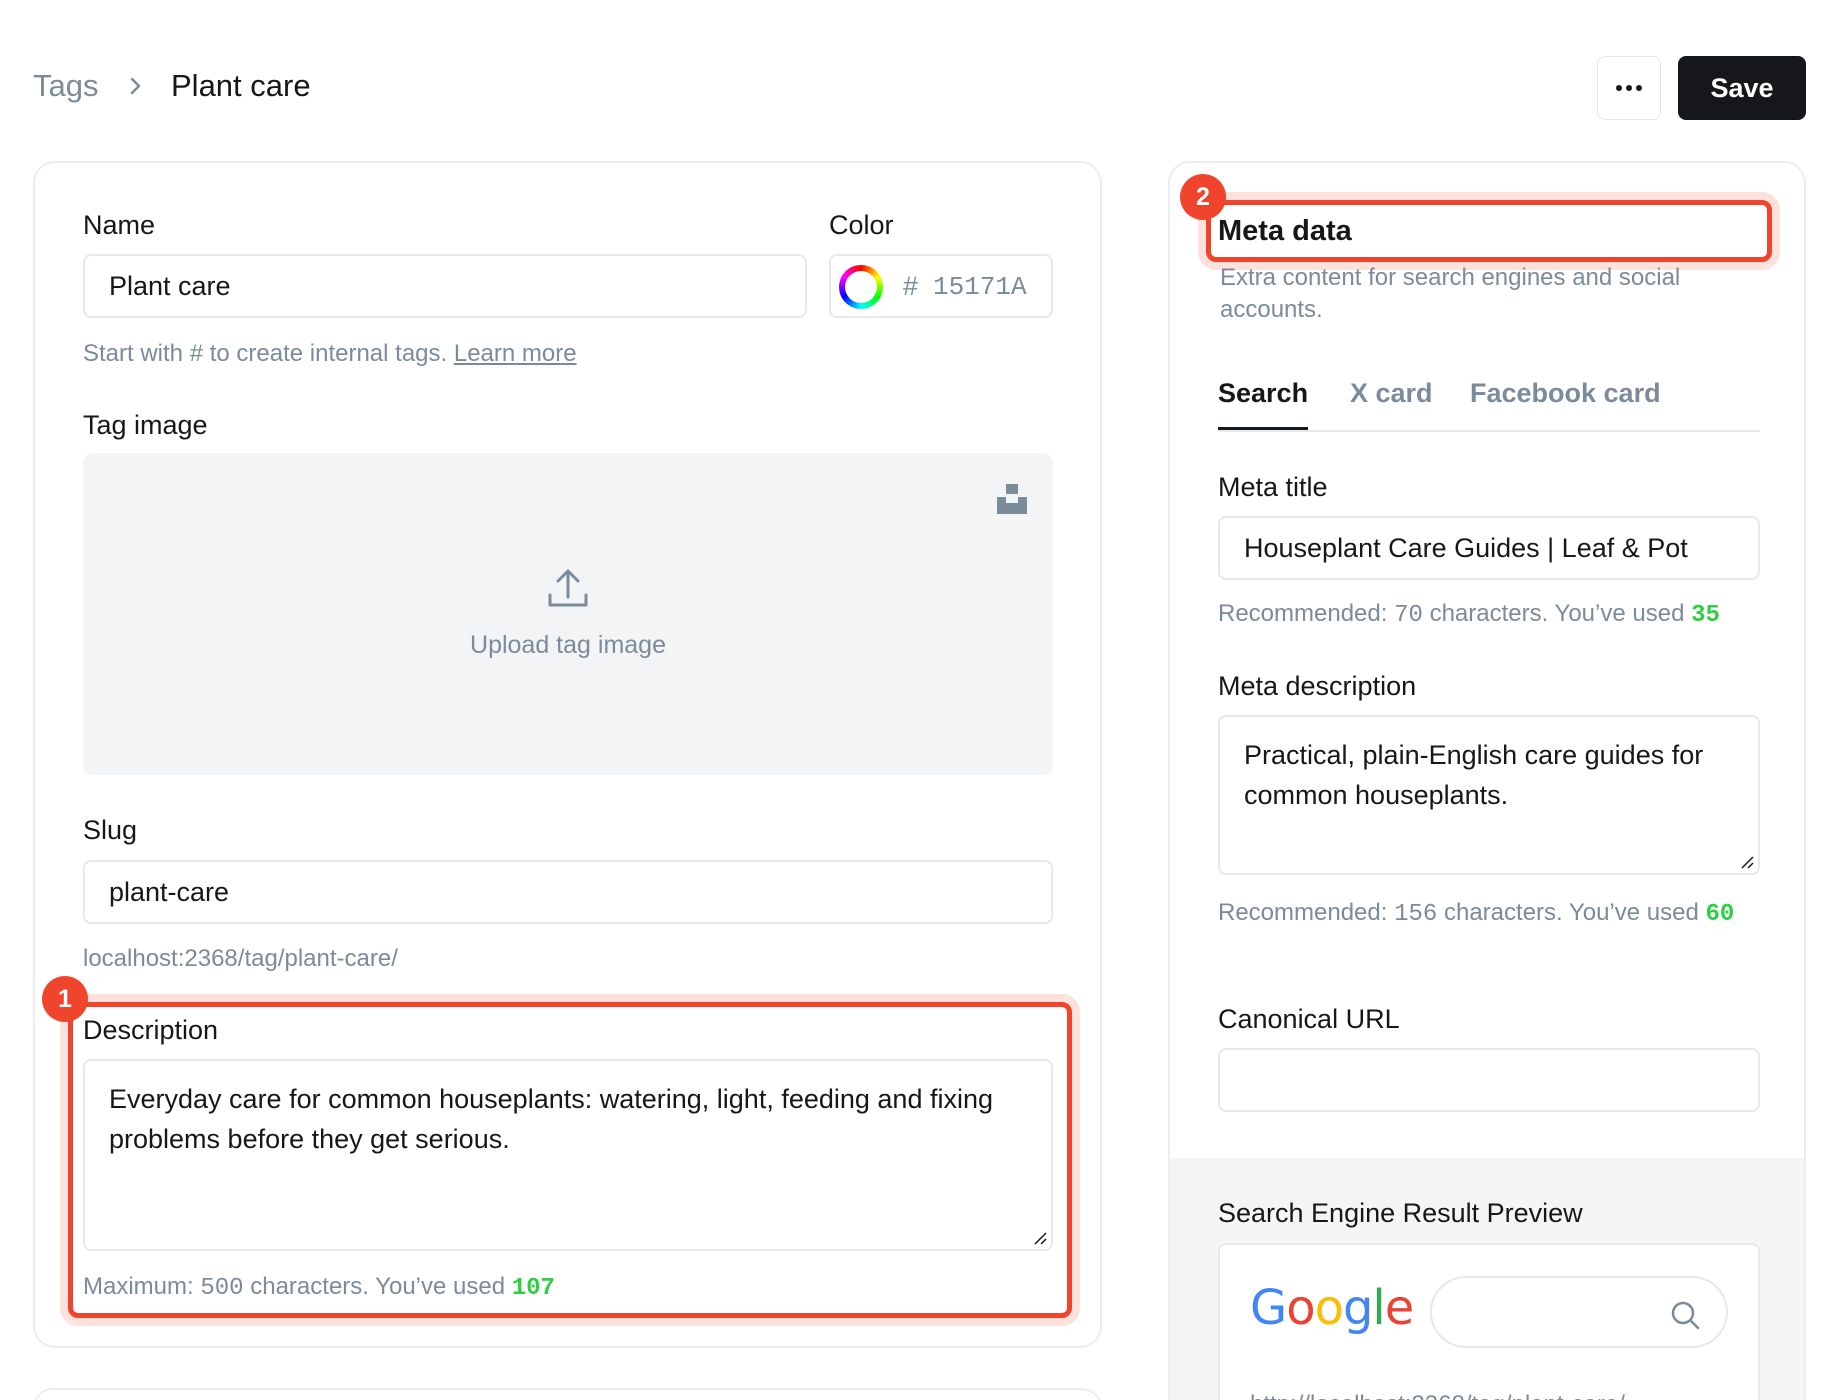  I want to click on meta-title-hint-prefix: Recommended:, so click(1303, 613).